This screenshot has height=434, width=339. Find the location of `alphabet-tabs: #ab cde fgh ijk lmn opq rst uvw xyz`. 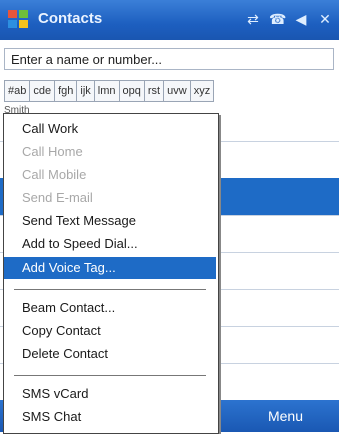

alphabet-tabs: #ab cde fgh ijk lmn opq rst uvw xyz is located at coordinates (171, 91).